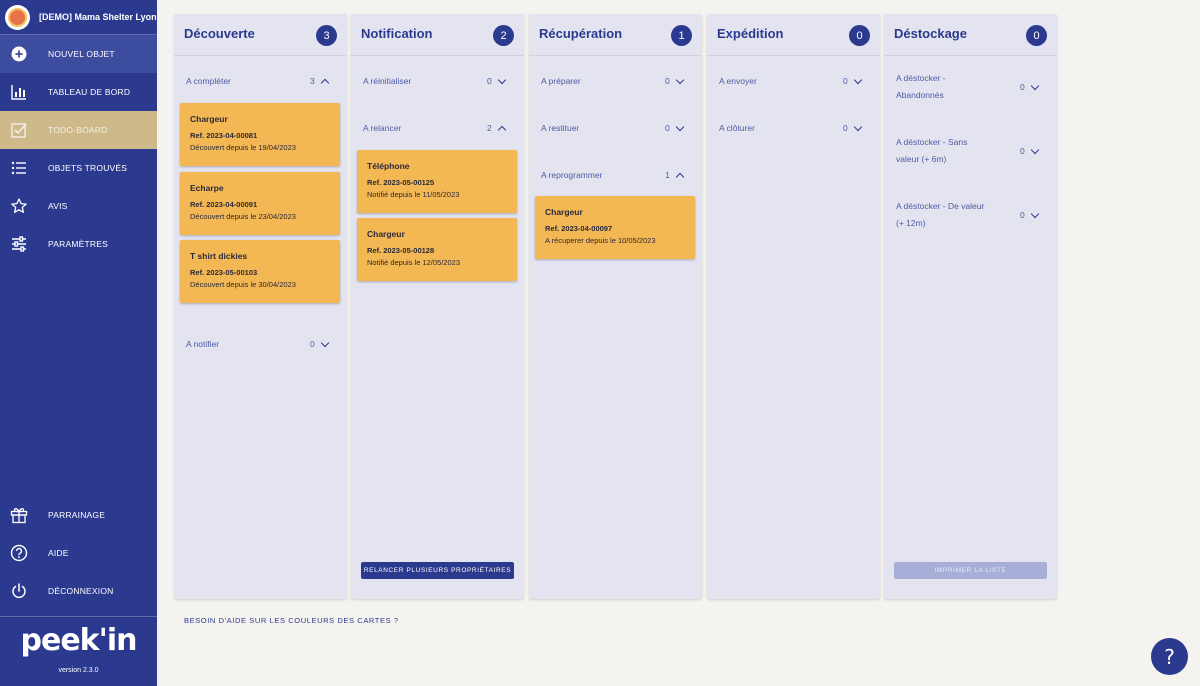 Image resolution: width=1200 pixels, height=686 pixels. I want to click on column-title: Déstockage, so click(930, 33).